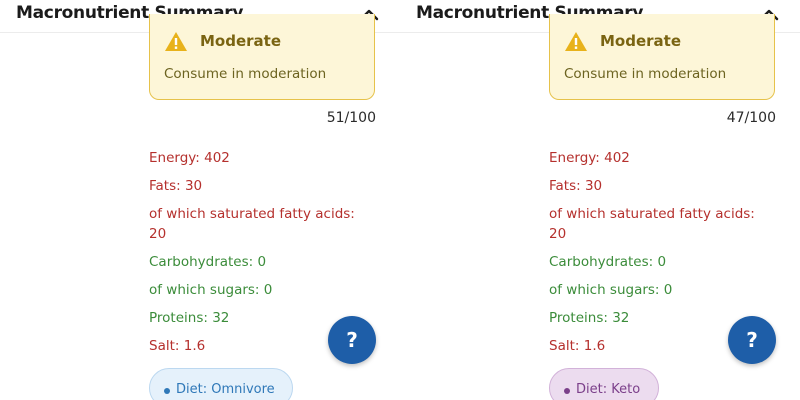 The image size is (800, 400). Describe the element at coordinates (351, 118) in the screenshot. I see `nutrition-score: 51/100` at that location.